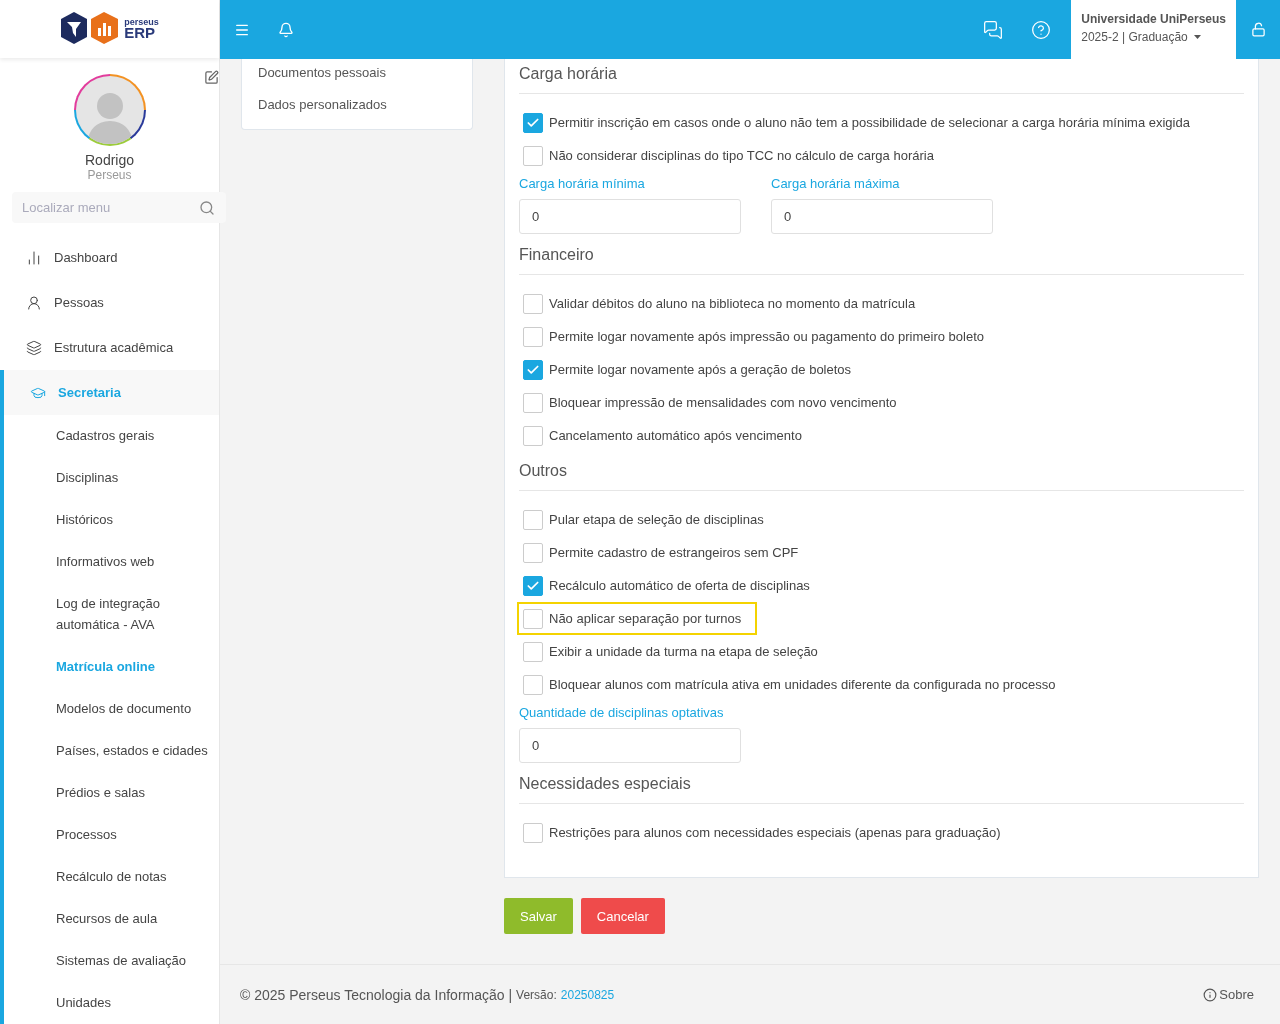 The height and width of the screenshot is (1024, 1280). I want to click on submenu-item: Disciplinas, so click(111, 478).